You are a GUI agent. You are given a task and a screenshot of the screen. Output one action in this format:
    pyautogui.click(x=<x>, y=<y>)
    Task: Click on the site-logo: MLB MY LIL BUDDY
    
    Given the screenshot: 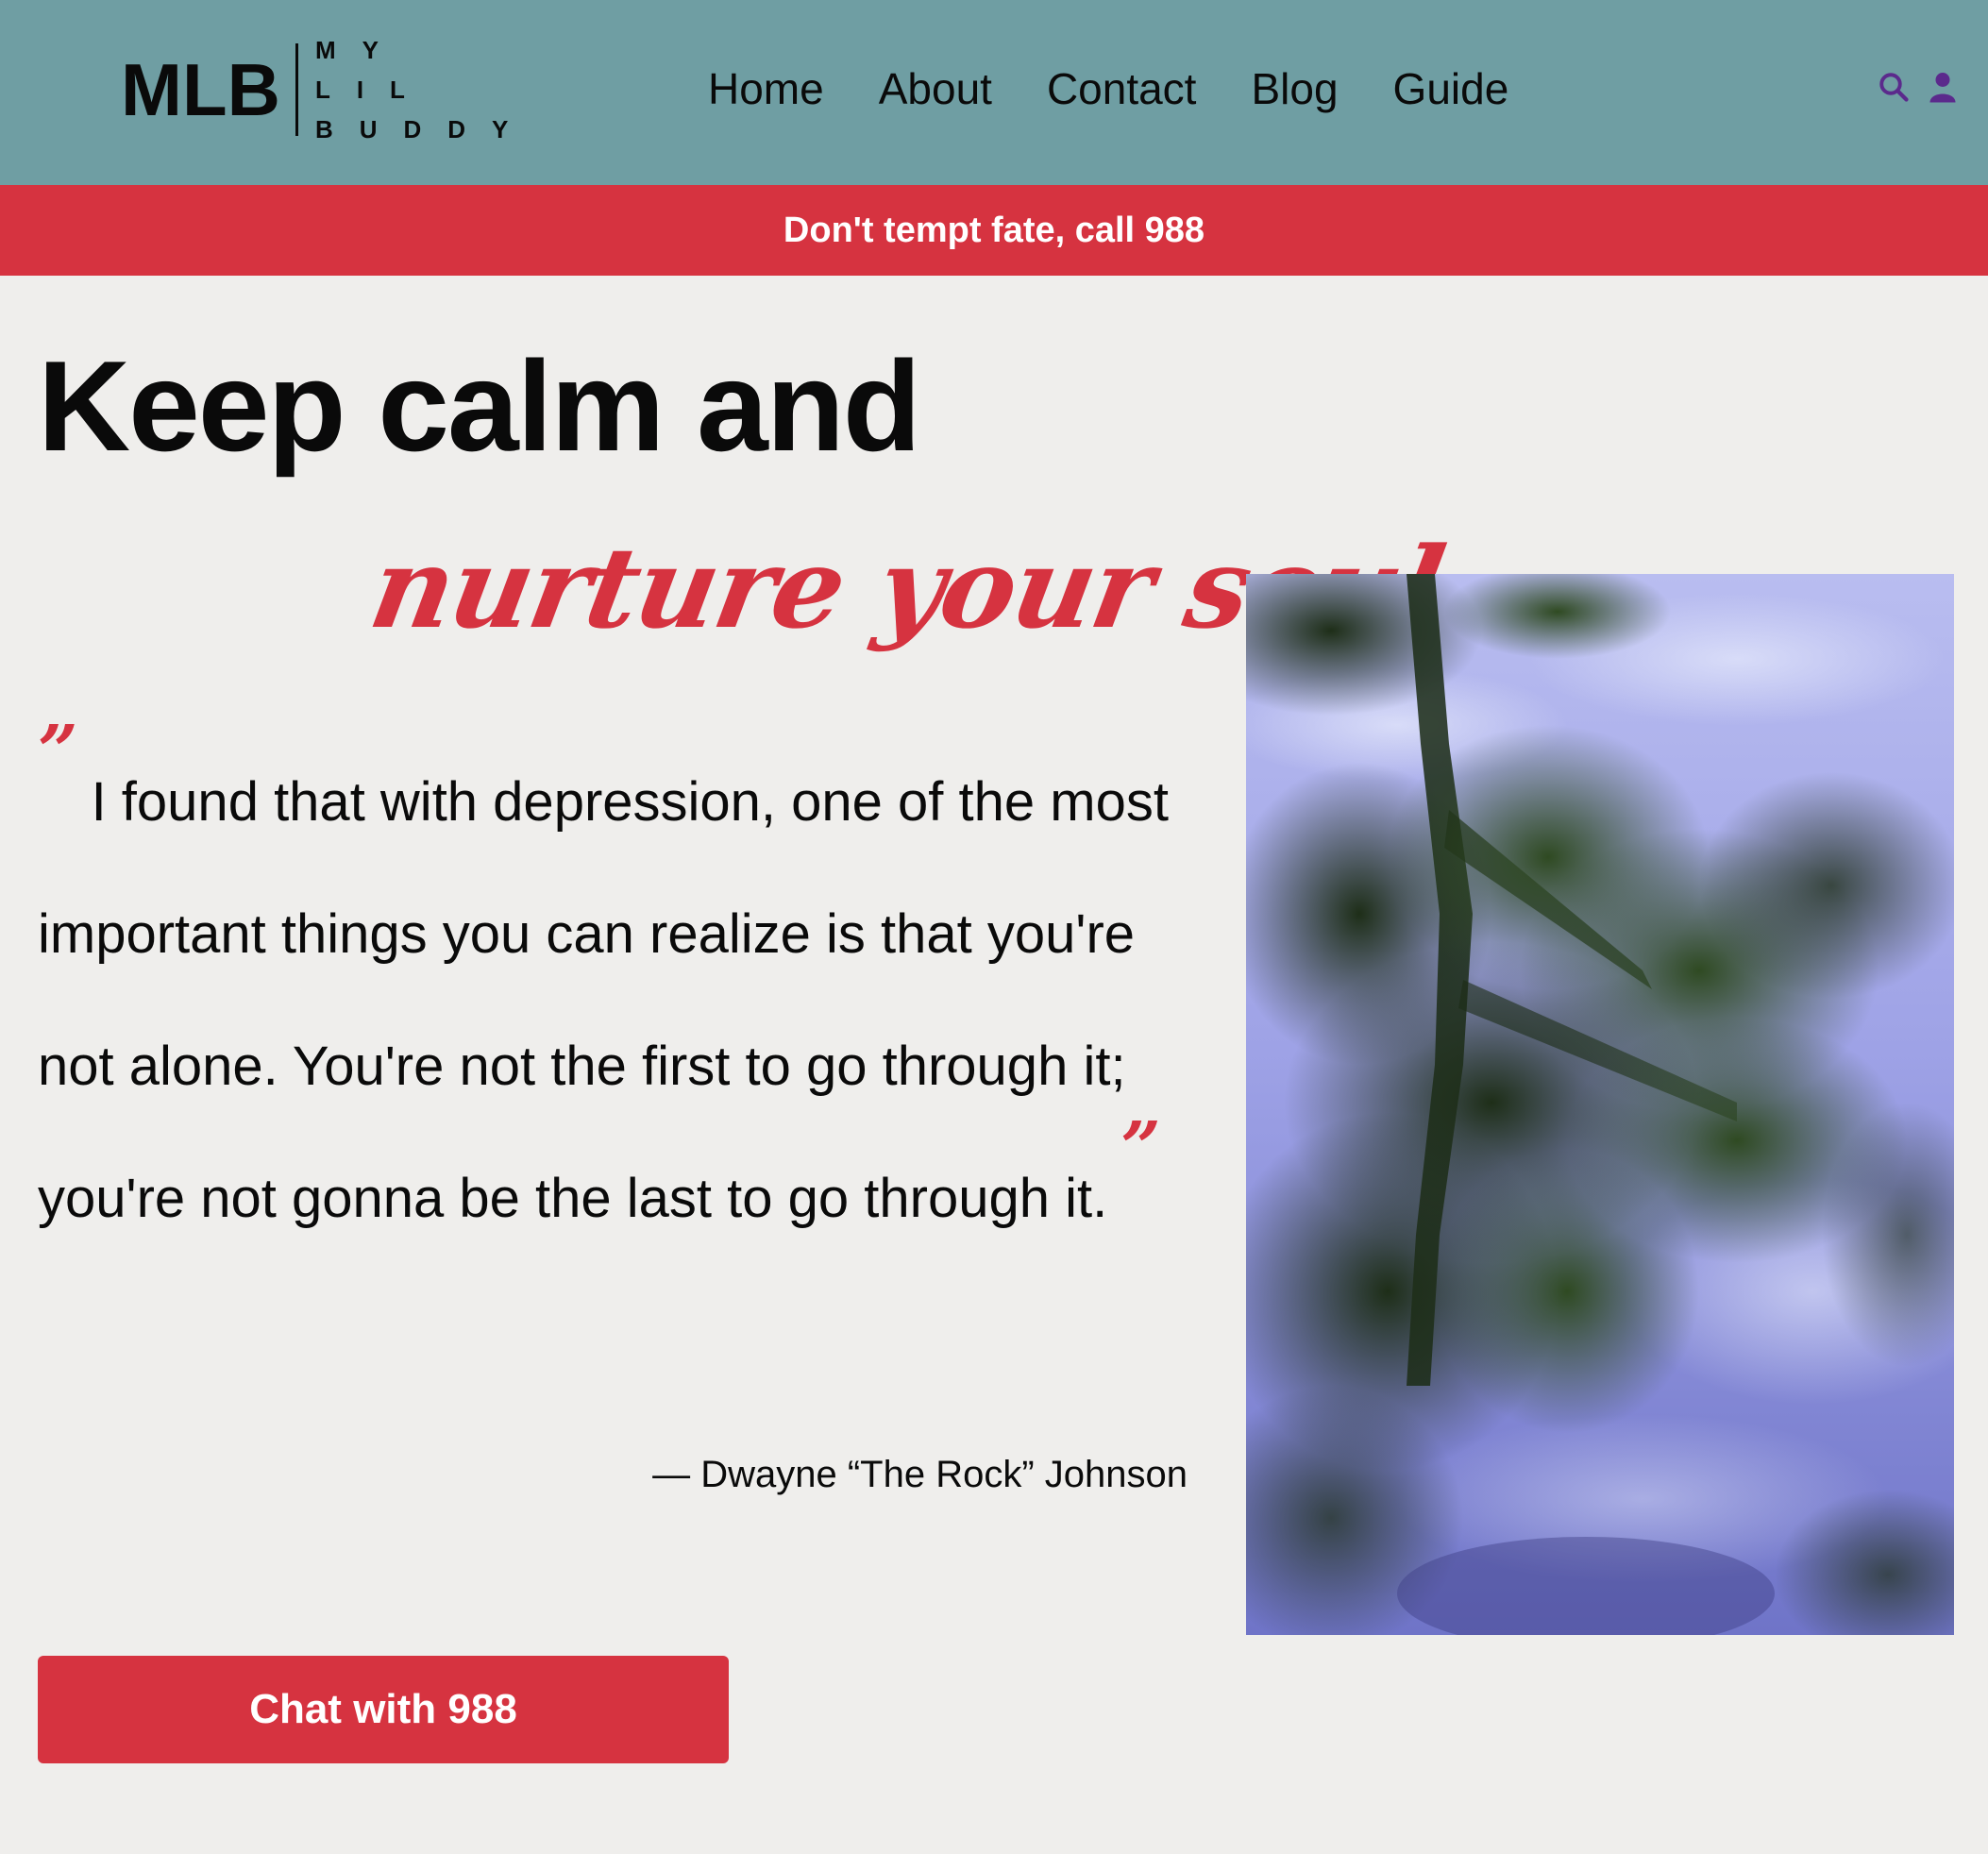 What is the action you would take?
    pyautogui.click(x=327, y=90)
    